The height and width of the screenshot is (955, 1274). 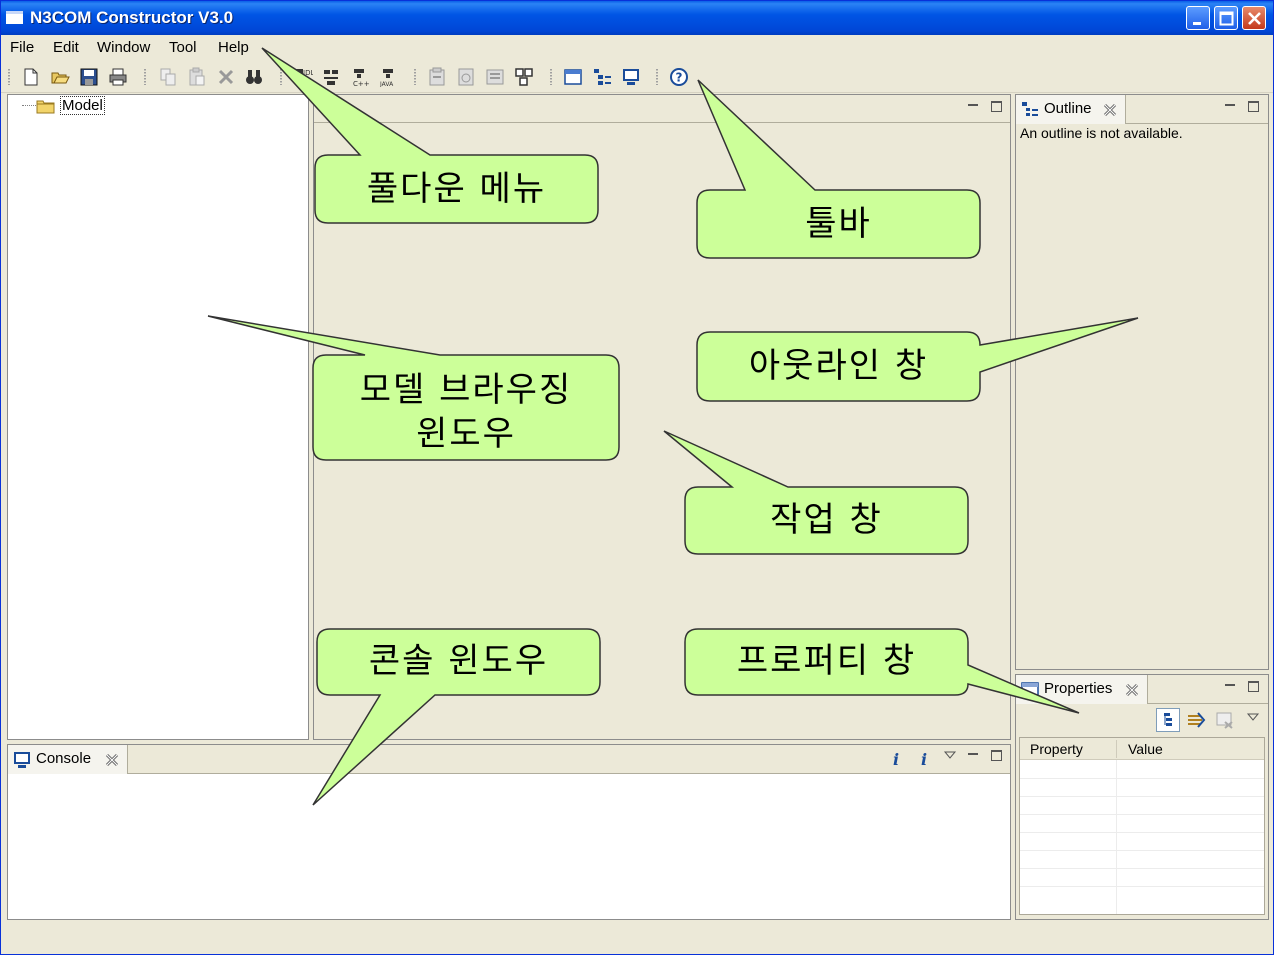 I want to click on editor-header, so click(x=662, y=109).